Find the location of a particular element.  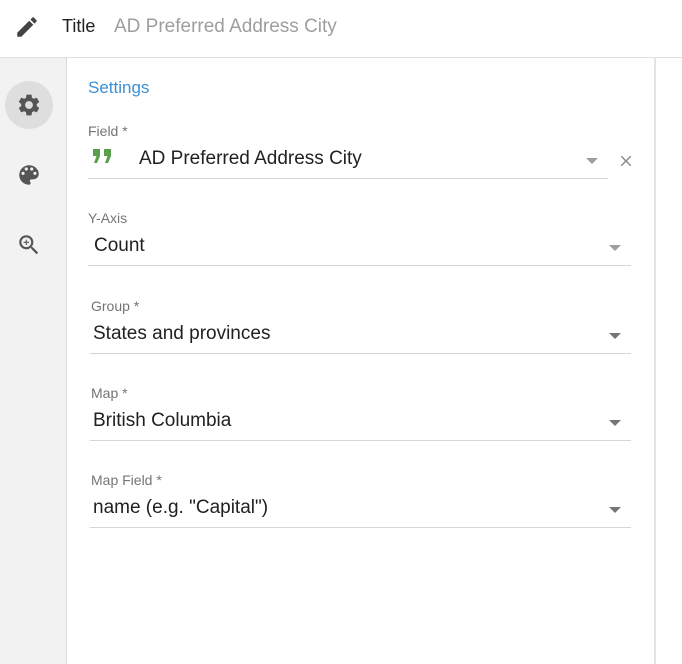

title-input is located at coordinates (314, 27).